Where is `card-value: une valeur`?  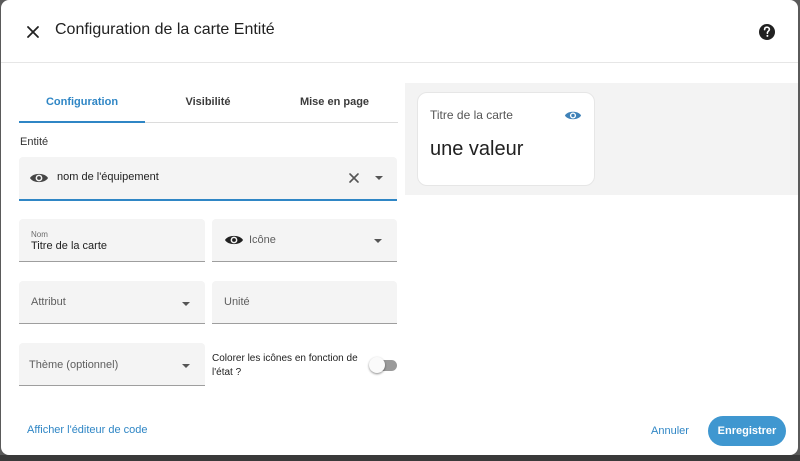
card-value: une valeur is located at coordinates (477, 149).